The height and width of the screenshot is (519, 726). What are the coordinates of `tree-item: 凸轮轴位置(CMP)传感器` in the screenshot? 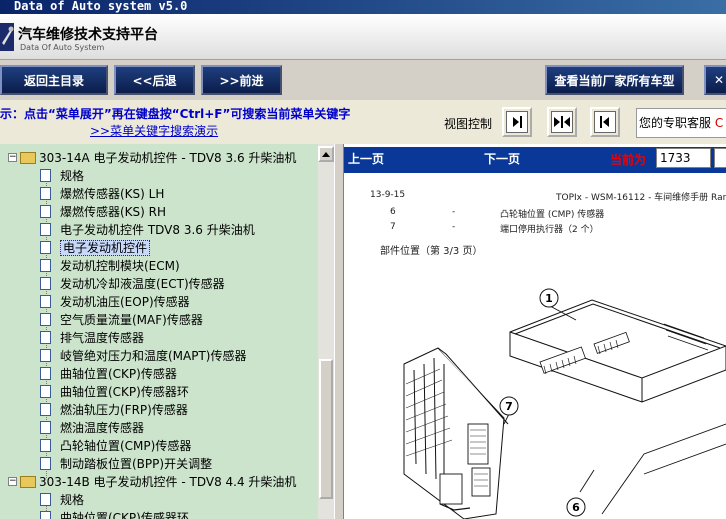 It's located at (115, 446).